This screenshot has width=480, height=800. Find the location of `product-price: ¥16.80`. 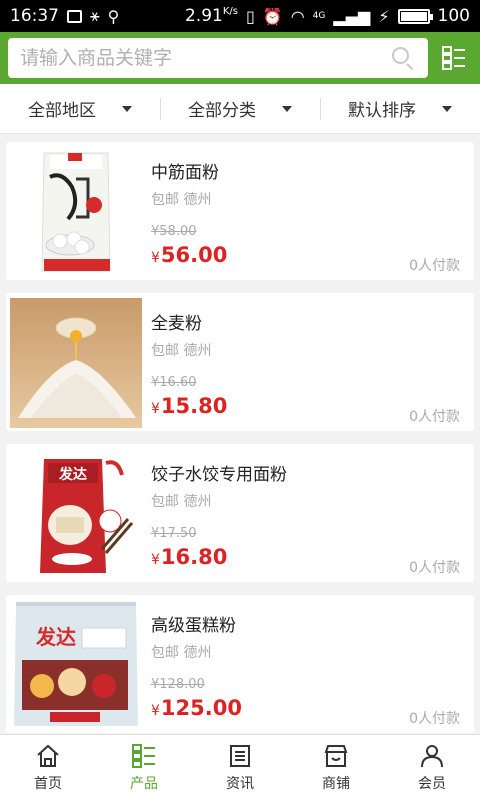

product-price: ¥16.80 is located at coordinates (189, 557).